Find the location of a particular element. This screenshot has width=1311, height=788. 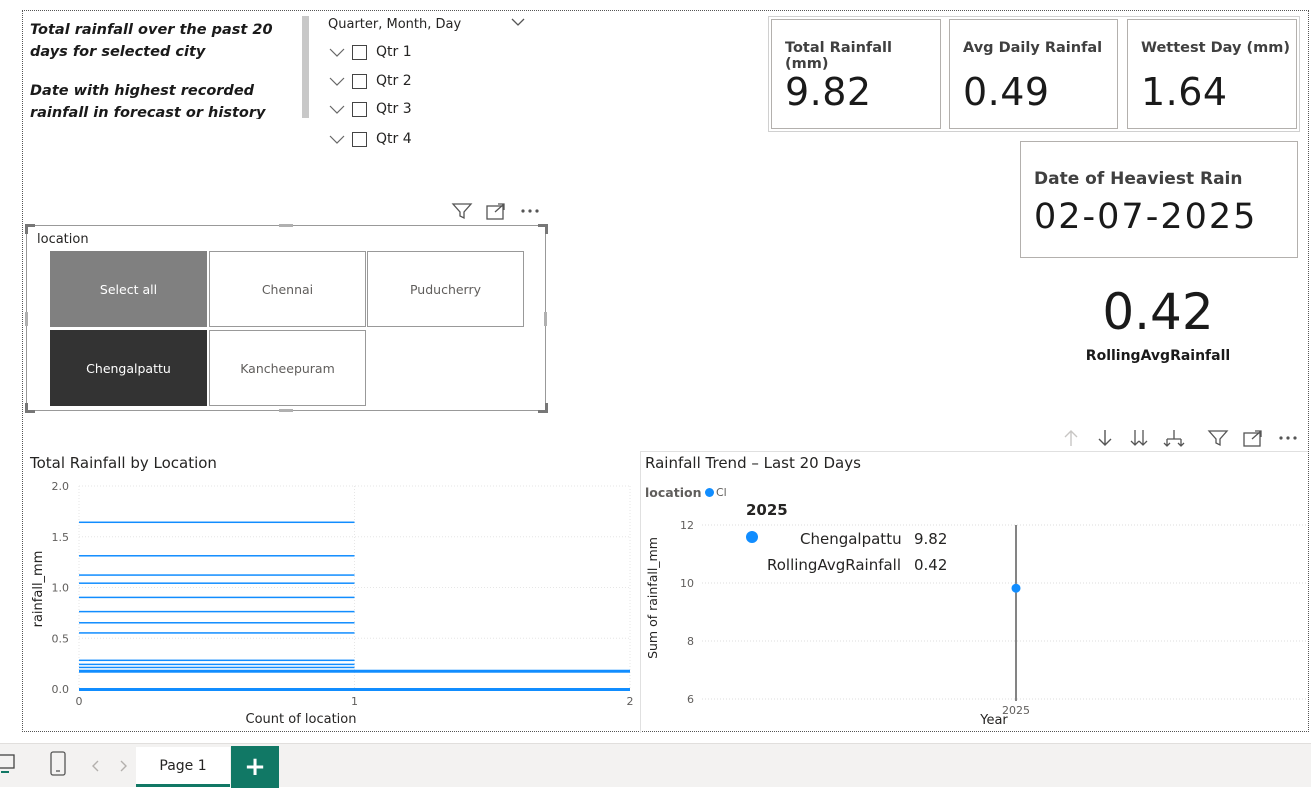

desktop-view-icon is located at coordinates (9, 764).